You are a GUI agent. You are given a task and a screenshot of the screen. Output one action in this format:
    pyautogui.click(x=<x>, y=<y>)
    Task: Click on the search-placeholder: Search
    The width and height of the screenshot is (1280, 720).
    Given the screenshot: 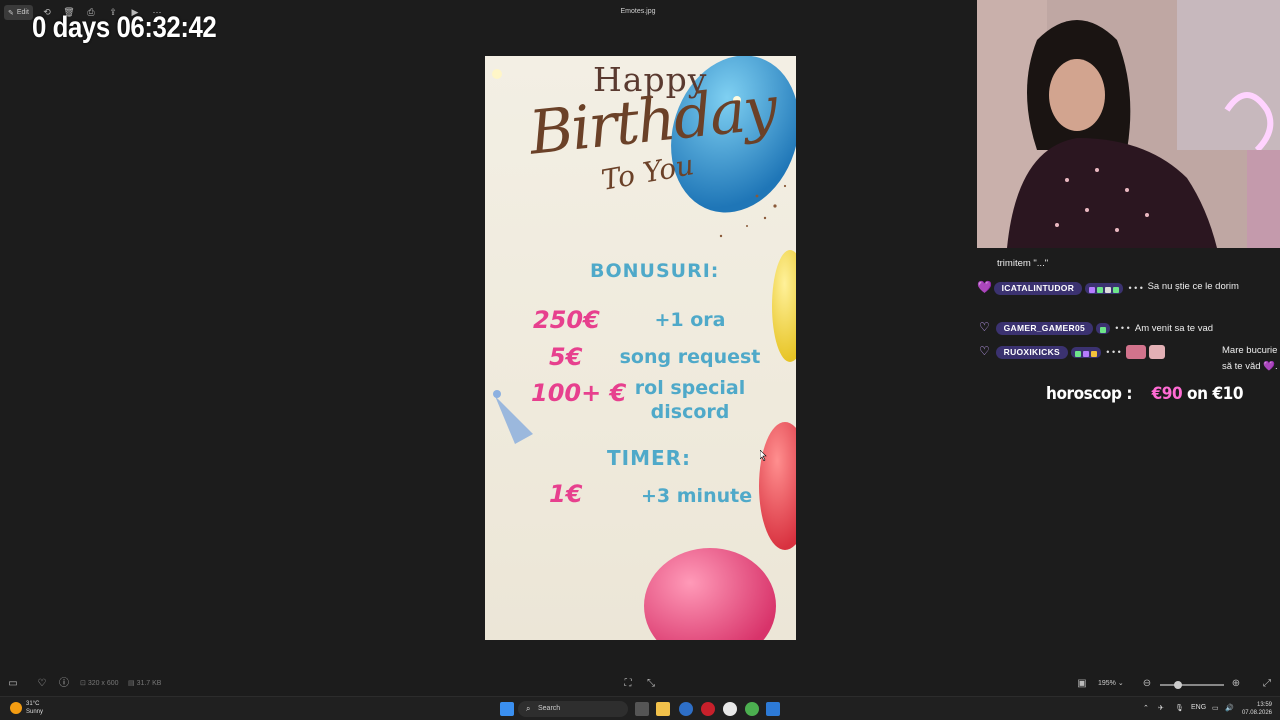 What is the action you would take?
    pyautogui.click(x=549, y=708)
    